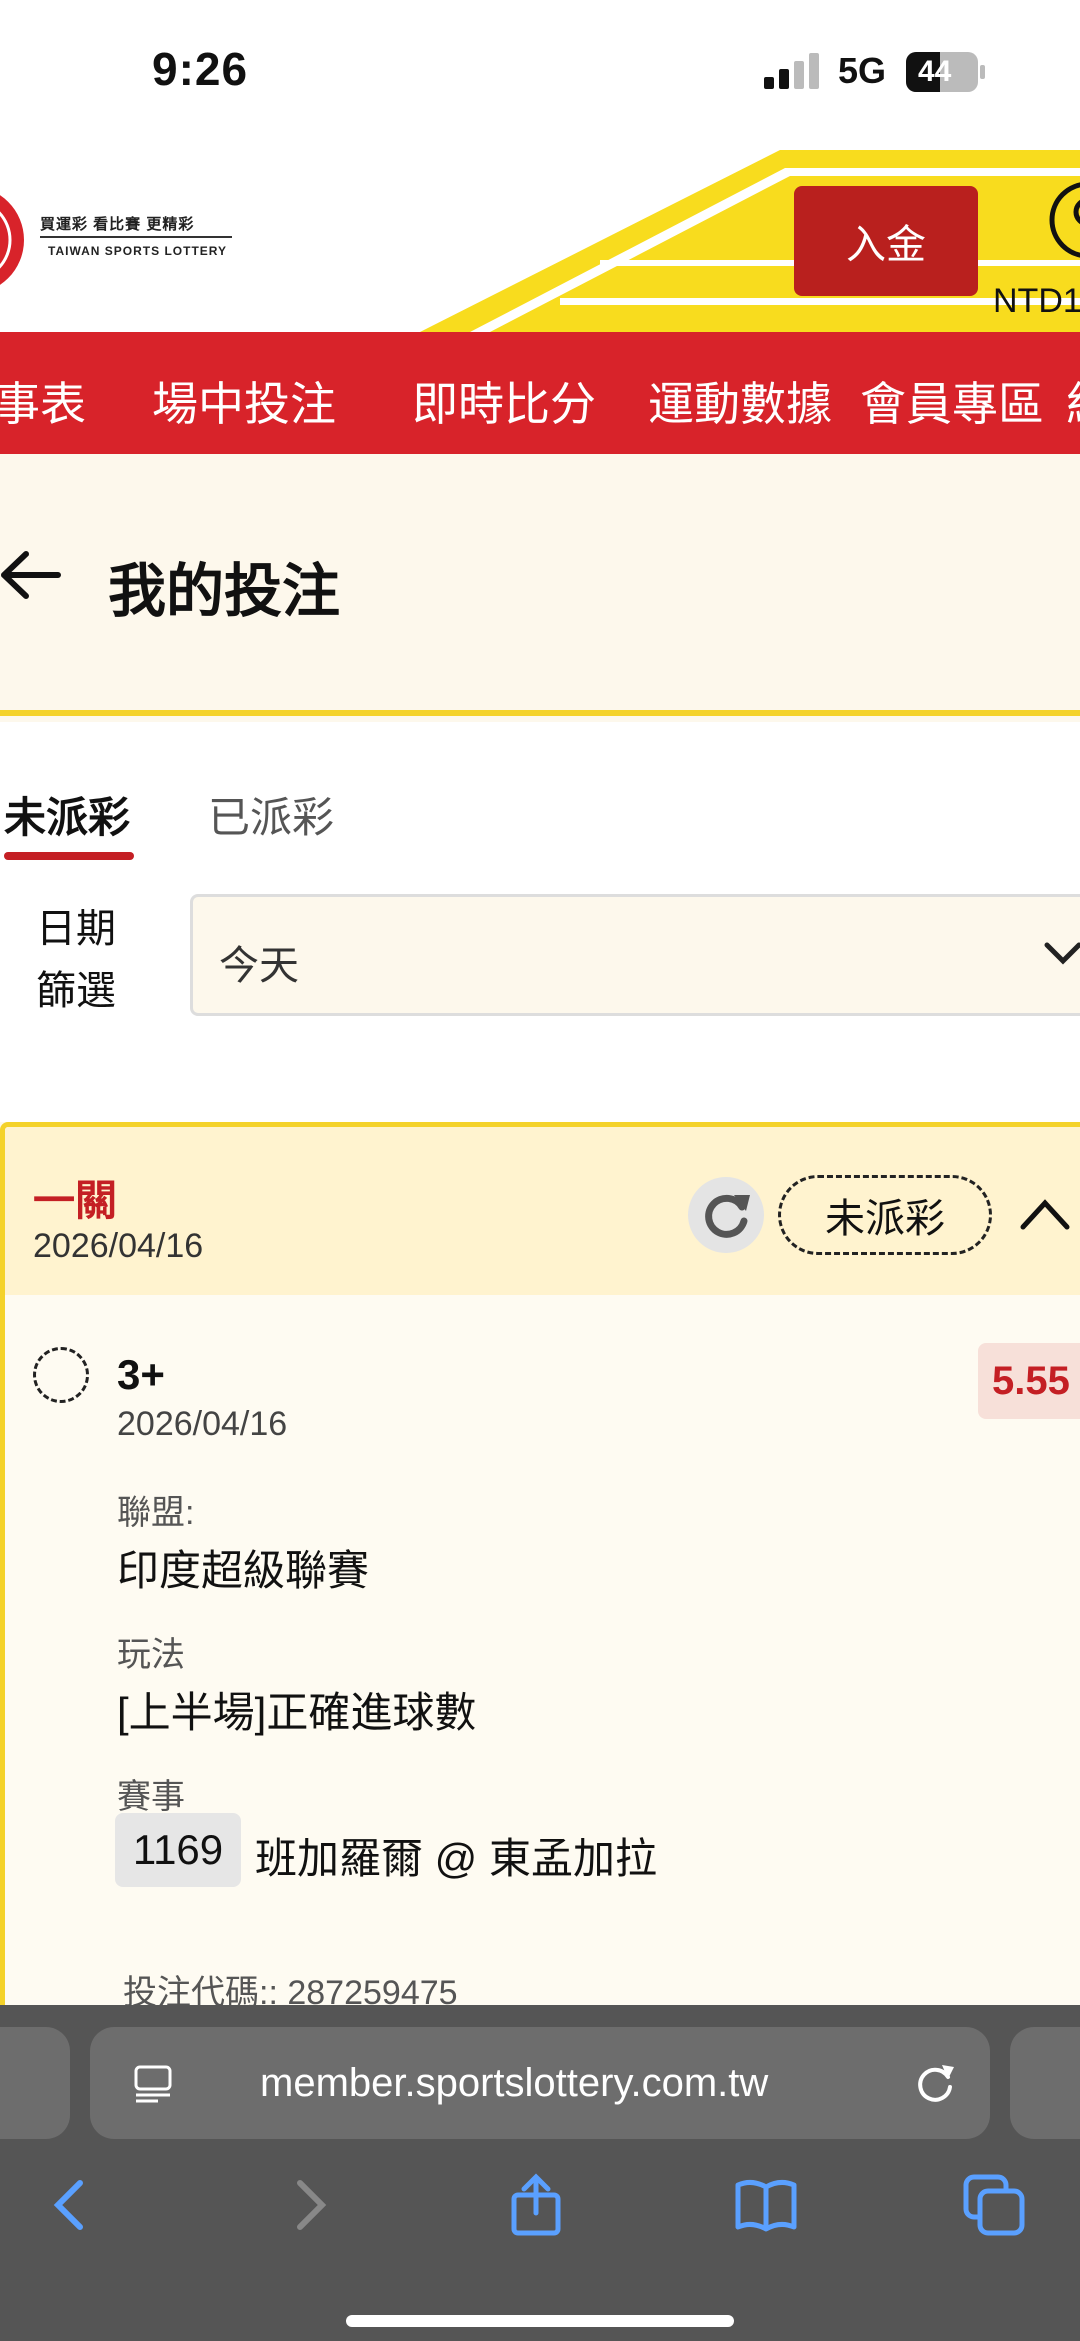  Describe the element at coordinates (1045, 1214) in the screenshot. I see `chevron-up-icon` at that location.